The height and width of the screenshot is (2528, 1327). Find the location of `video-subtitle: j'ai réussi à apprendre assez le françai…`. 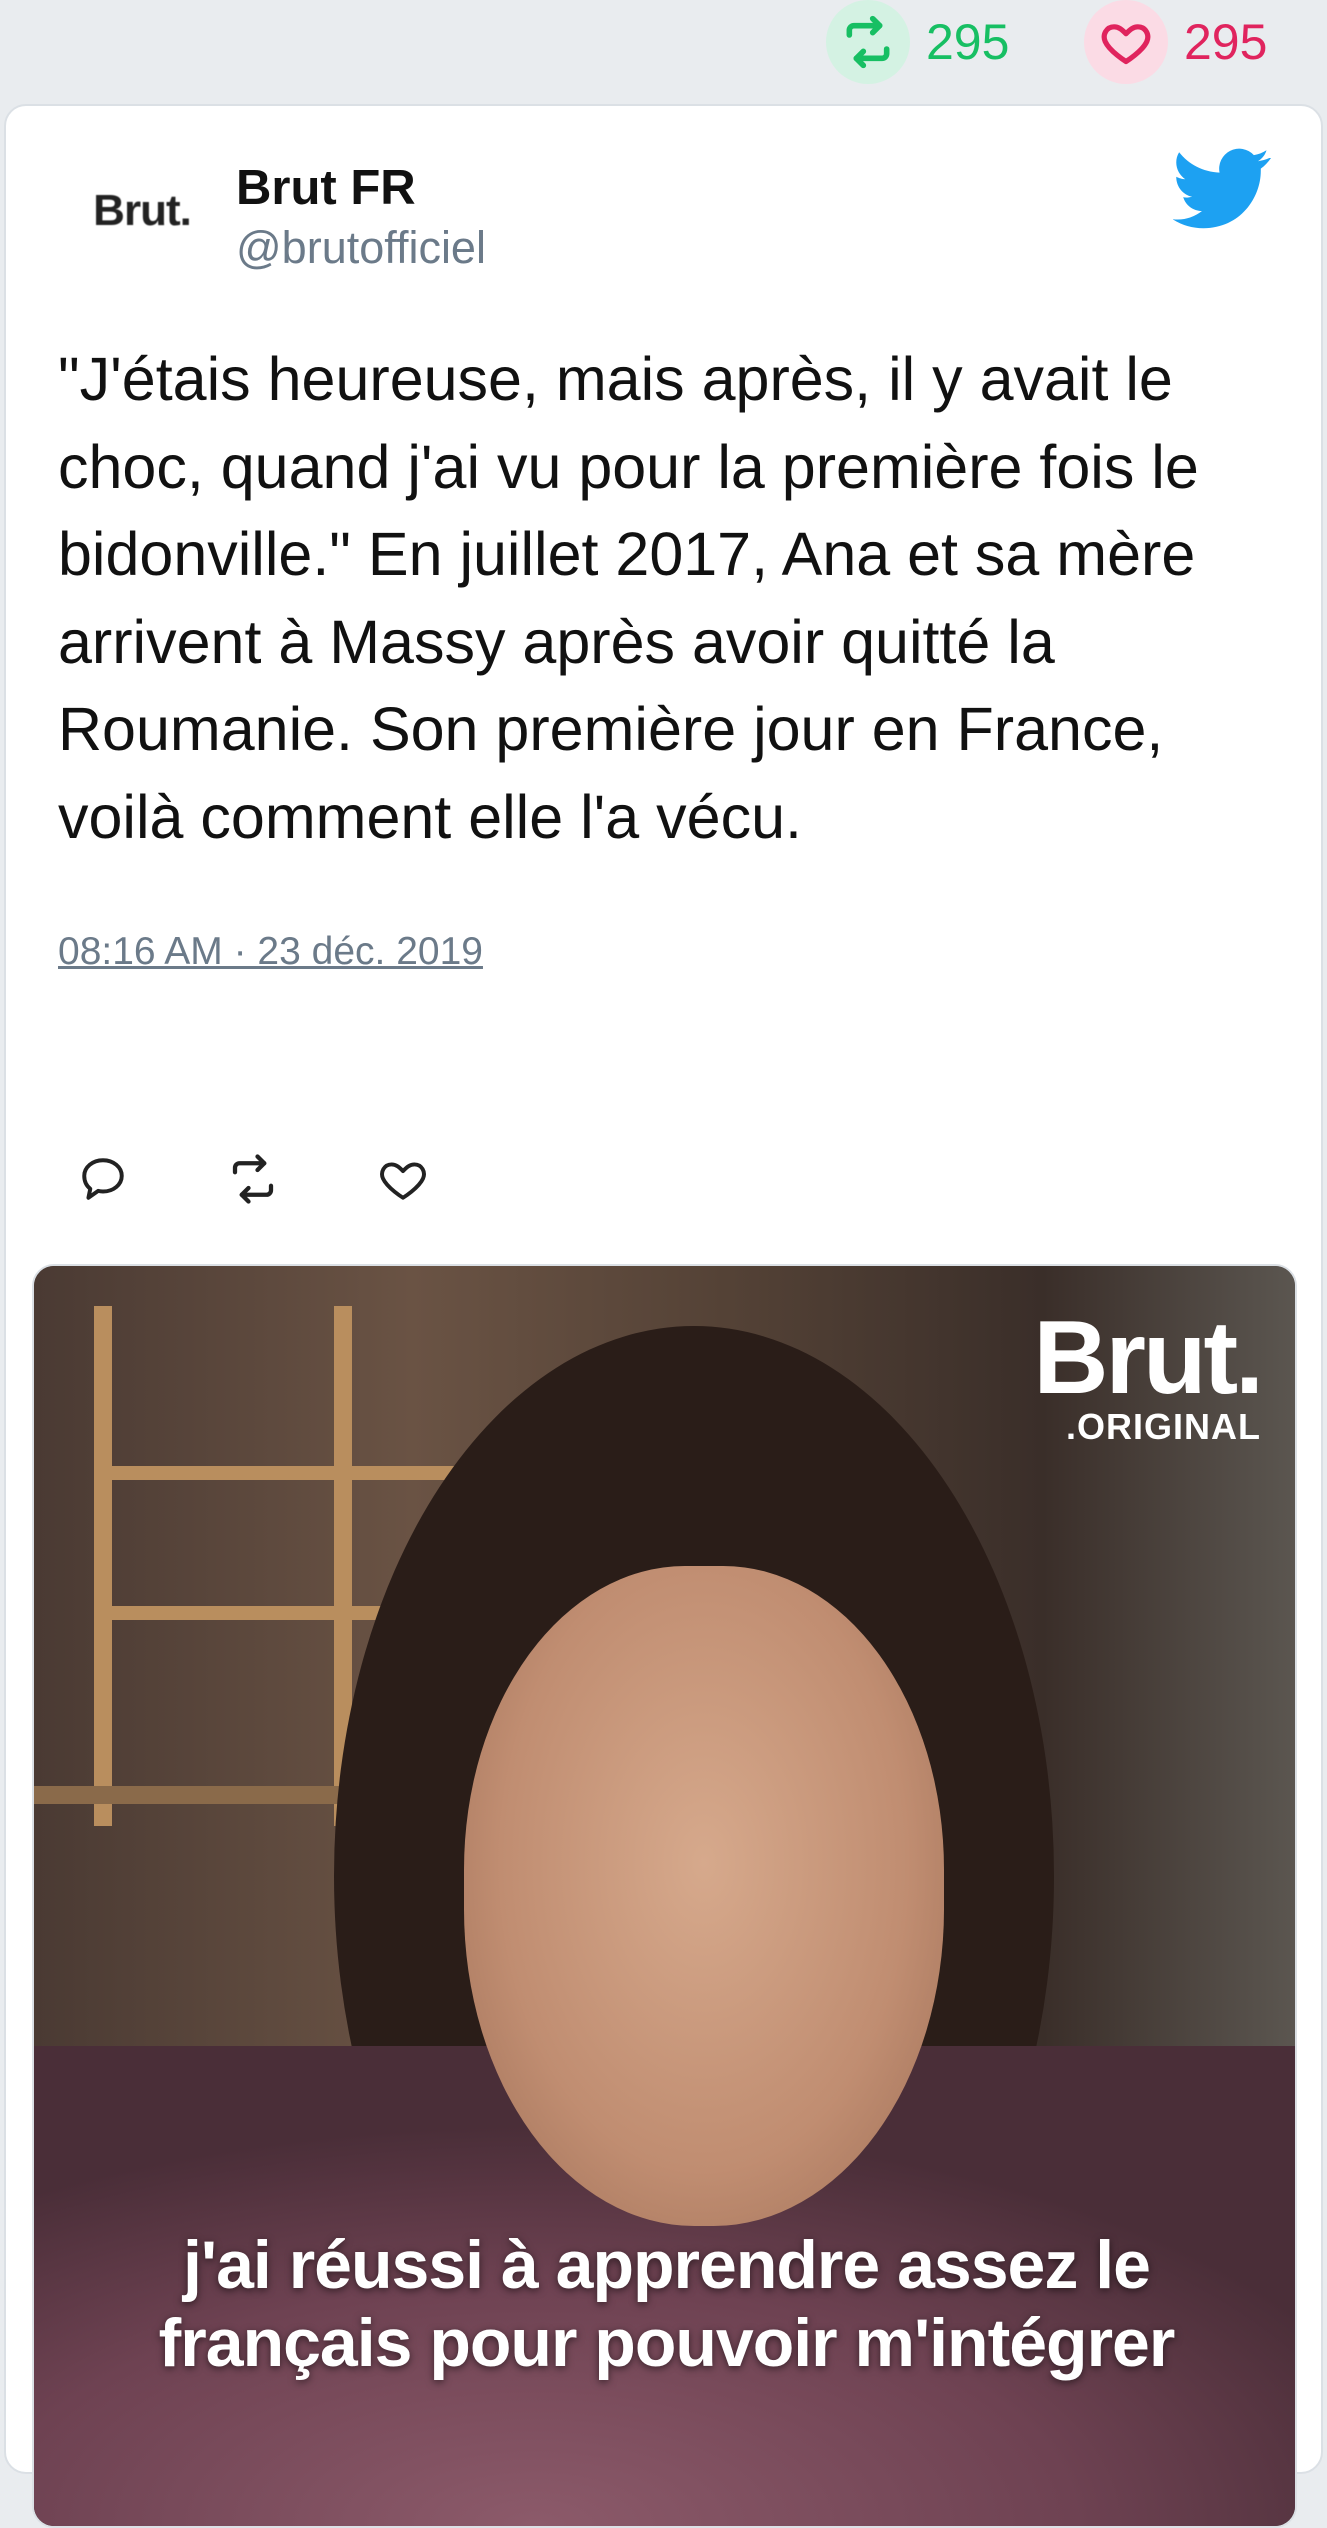

video-subtitle: j'ai réussi à apprendre assez le françai… is located at coordinates (664, 2304).